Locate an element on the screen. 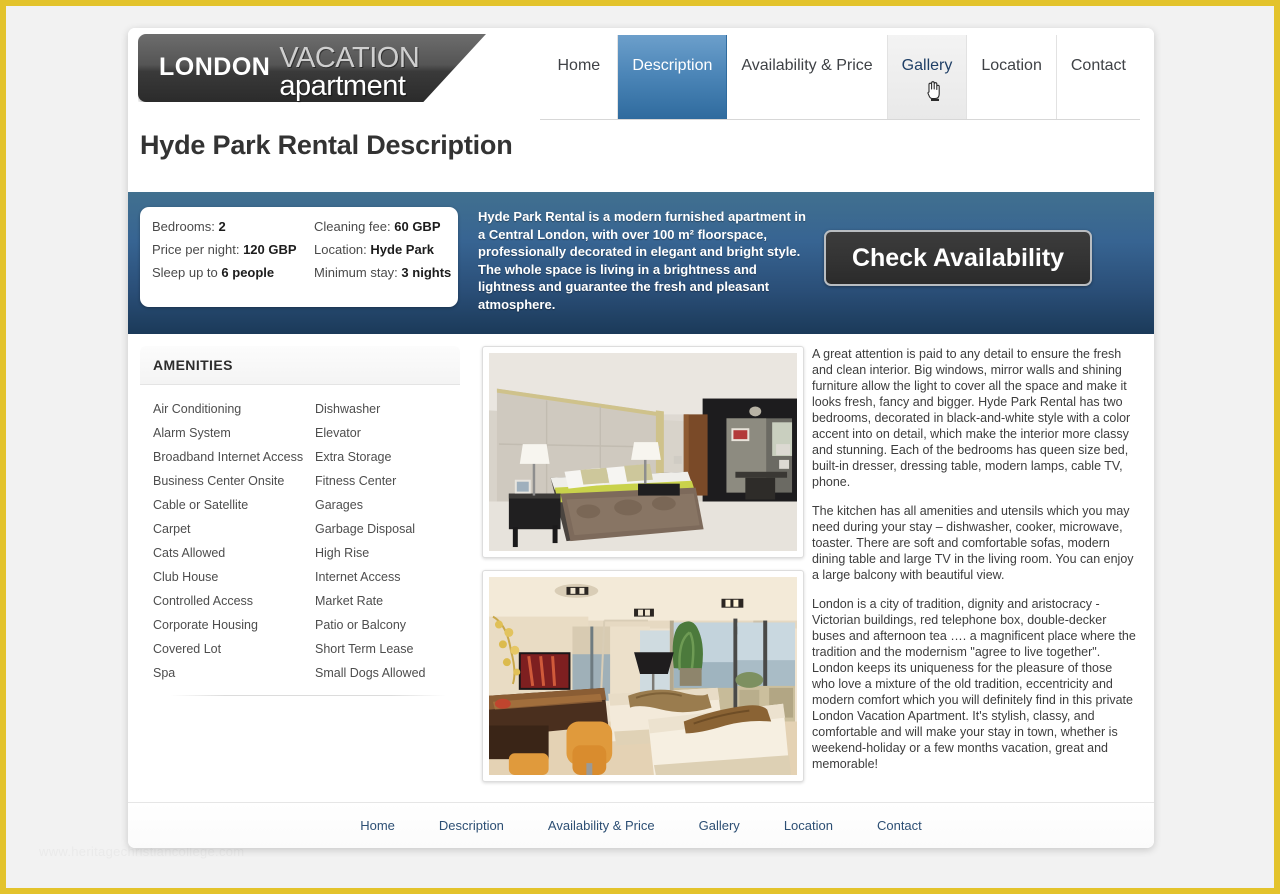  nav-label: Location is located at coordinates (1011, 65).